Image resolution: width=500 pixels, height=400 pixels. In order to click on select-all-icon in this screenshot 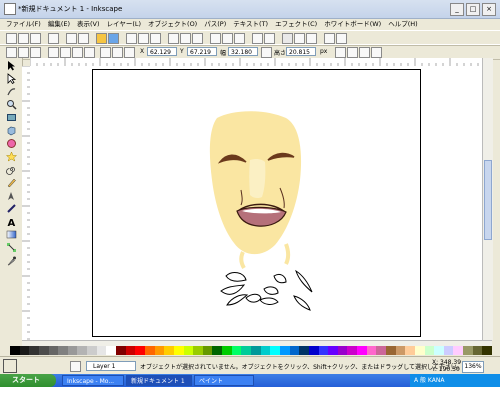, I will do `click(11, 52)`.